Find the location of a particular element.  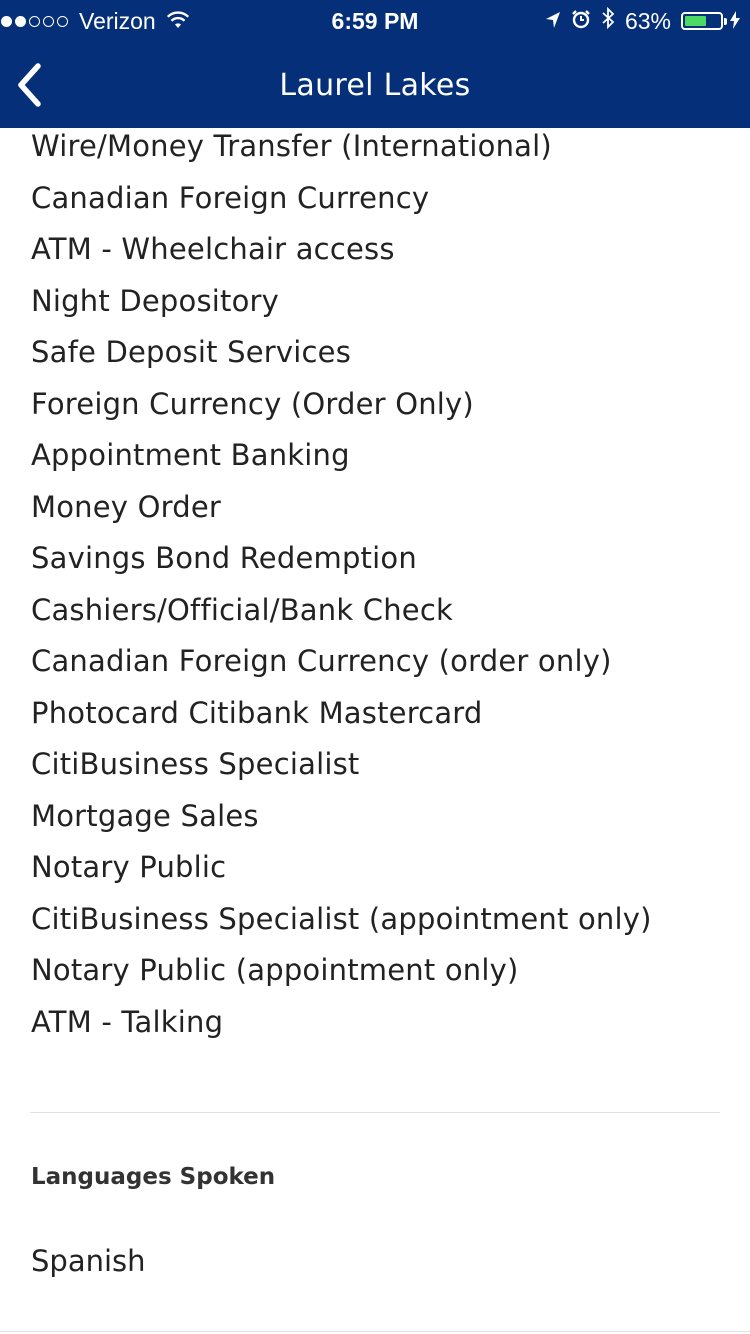

charging-bolt-icon is located at coordinates (735, 21).